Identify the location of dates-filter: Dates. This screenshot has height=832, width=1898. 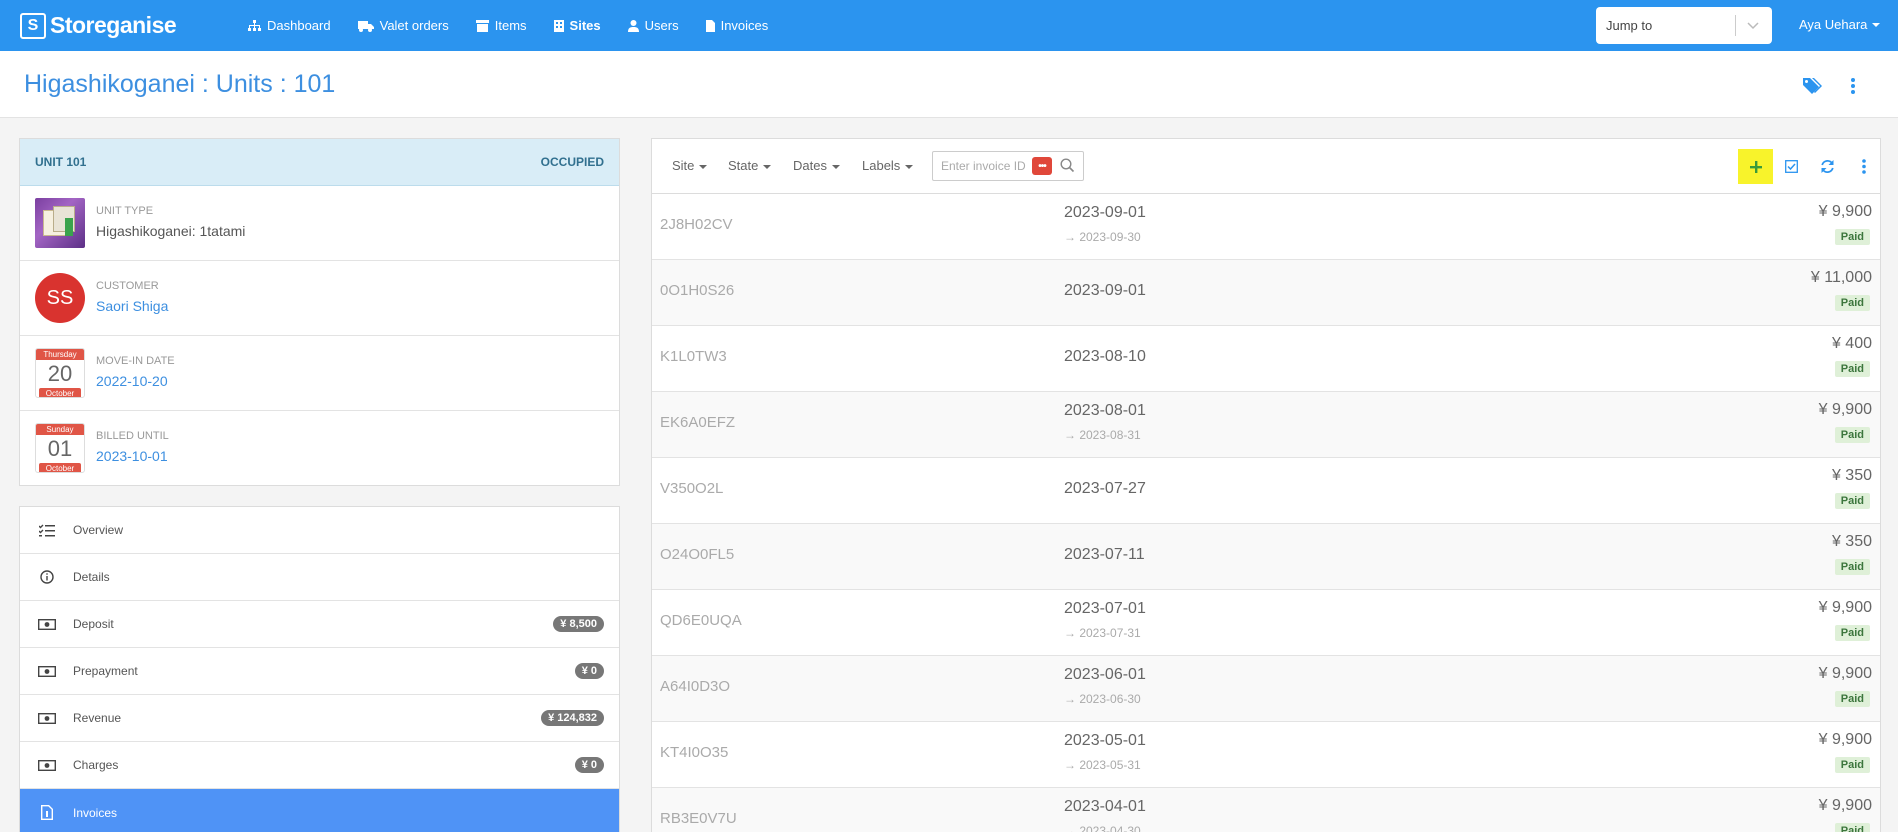
(816, 165).